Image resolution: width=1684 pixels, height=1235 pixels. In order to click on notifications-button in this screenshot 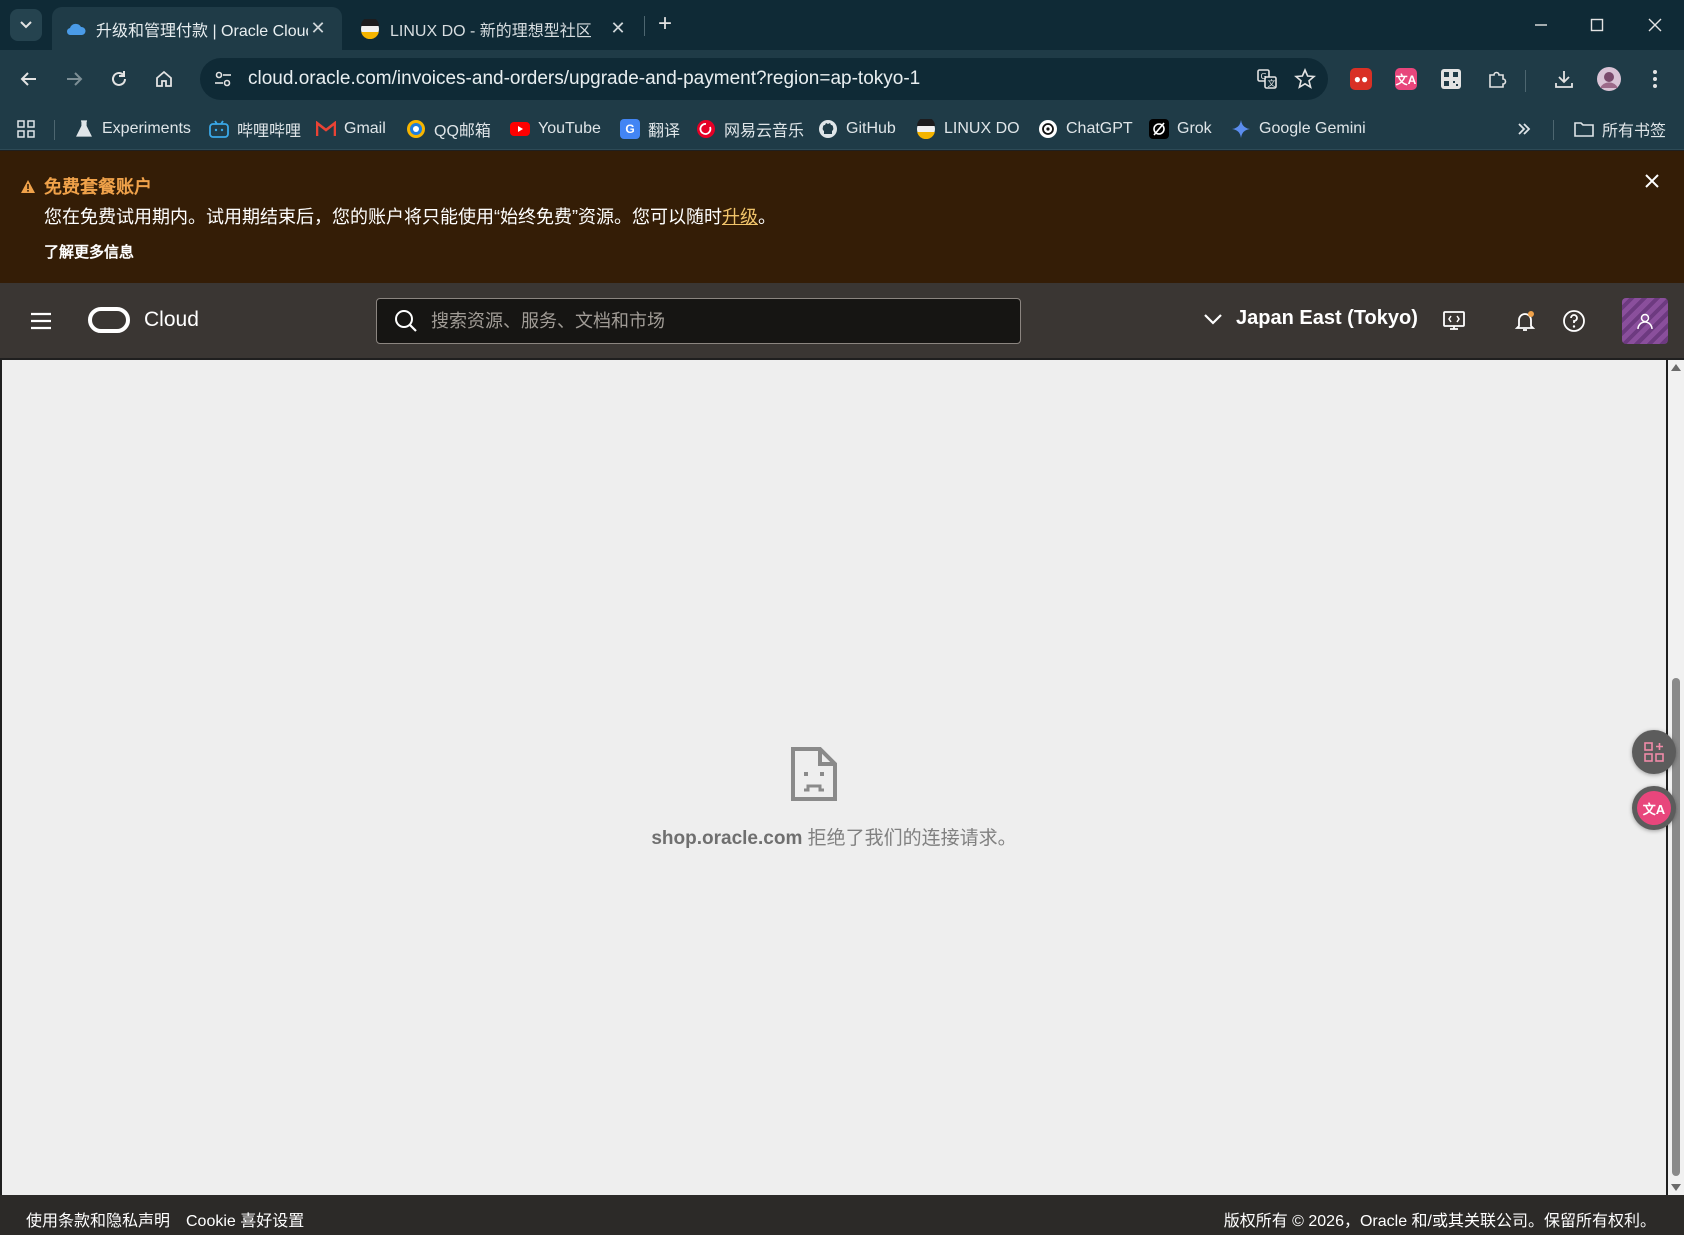, I will do `click(1525, 321)`.